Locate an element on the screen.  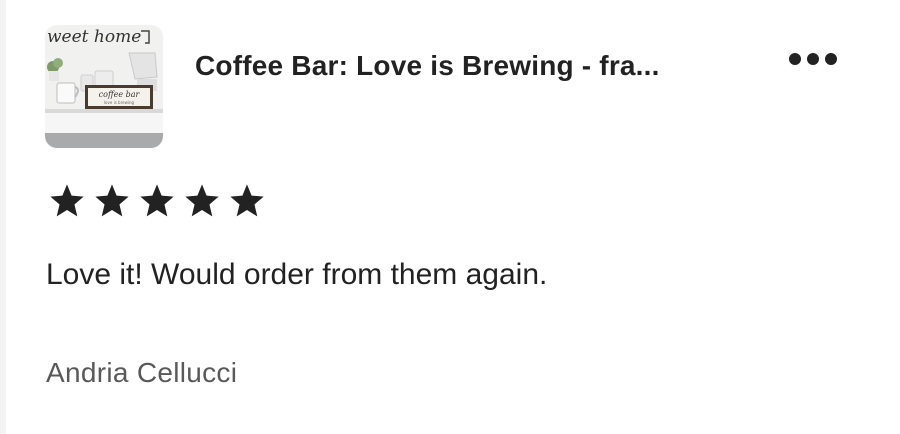
more-horizontal-icon is located at coordinates (813, 59).